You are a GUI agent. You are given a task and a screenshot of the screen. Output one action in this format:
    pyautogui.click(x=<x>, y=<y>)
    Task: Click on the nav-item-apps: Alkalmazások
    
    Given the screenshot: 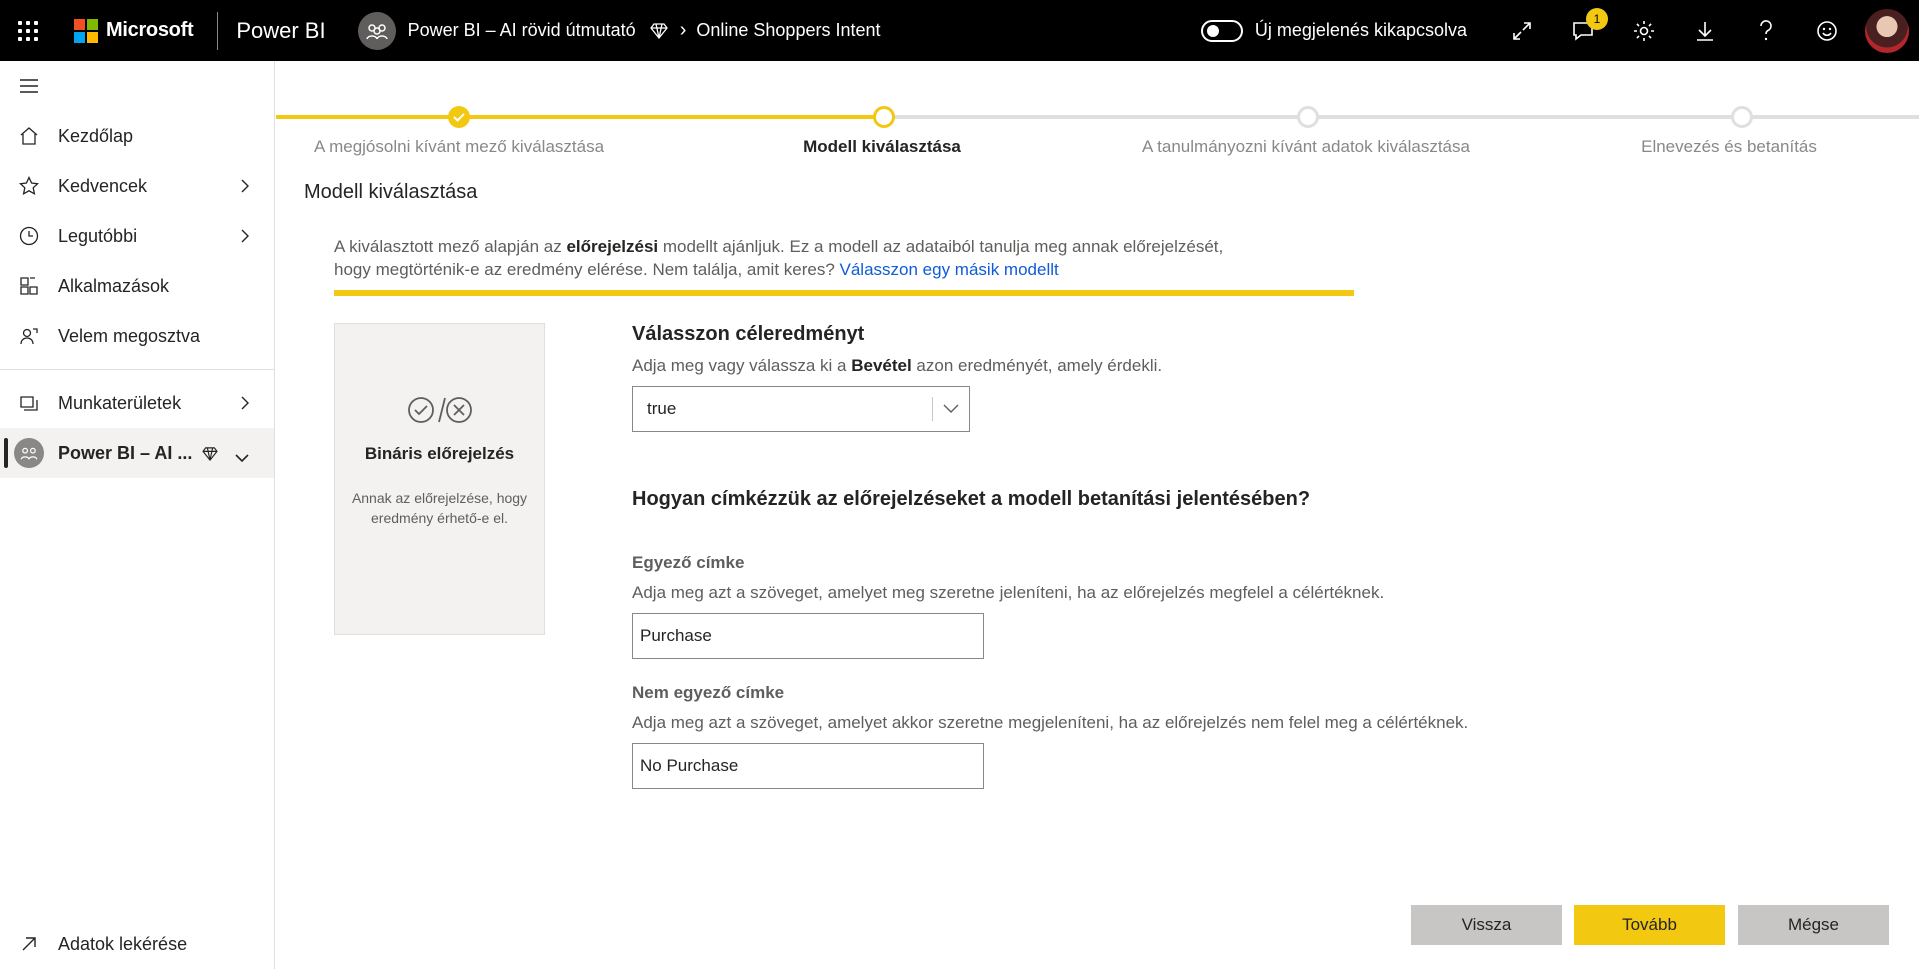 What is the action you would take?
    pyautogui.click(x=137, y=286)
    